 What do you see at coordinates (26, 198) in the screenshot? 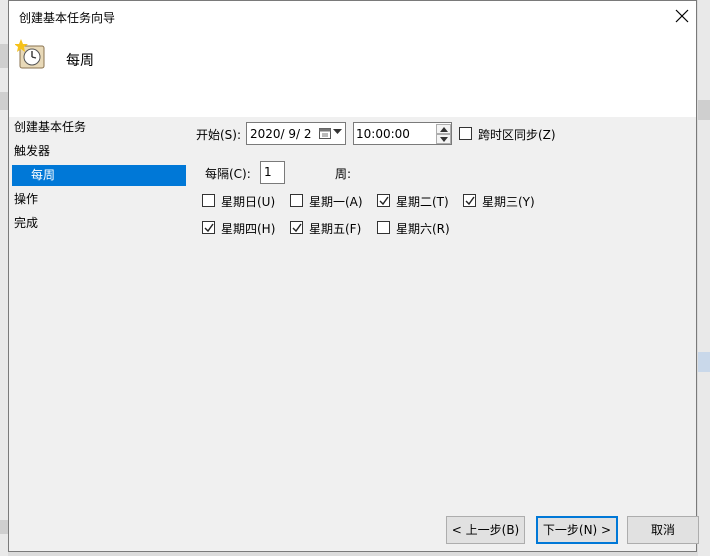
I see `nav-step-action: 操作` at bounding box center [26, 198].